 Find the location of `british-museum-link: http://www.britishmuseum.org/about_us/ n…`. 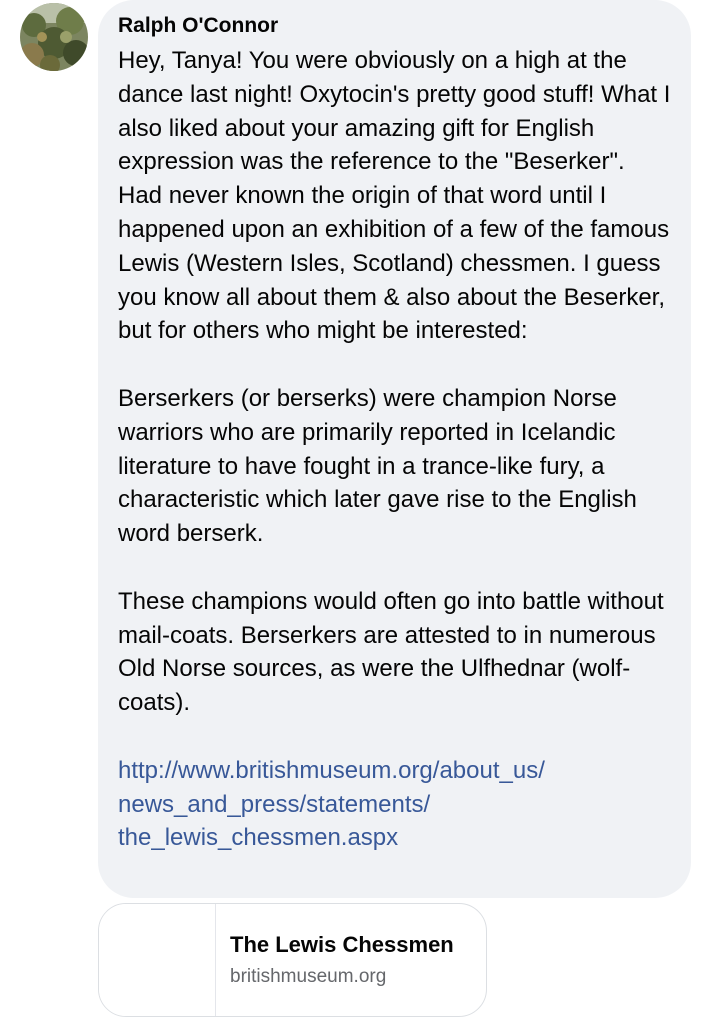

british-museum-link: http://www.britishmuseum.org/about_us/ n… is located at coordinates (396, 804).